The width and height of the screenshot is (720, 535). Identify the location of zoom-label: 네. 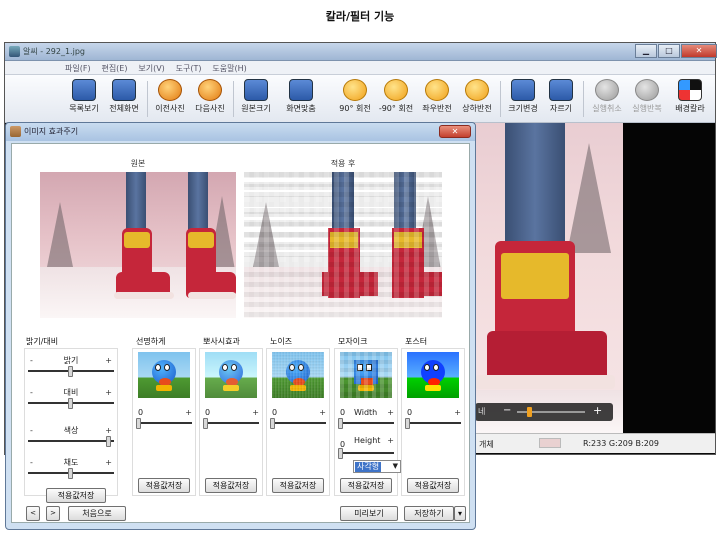
(482, 411).